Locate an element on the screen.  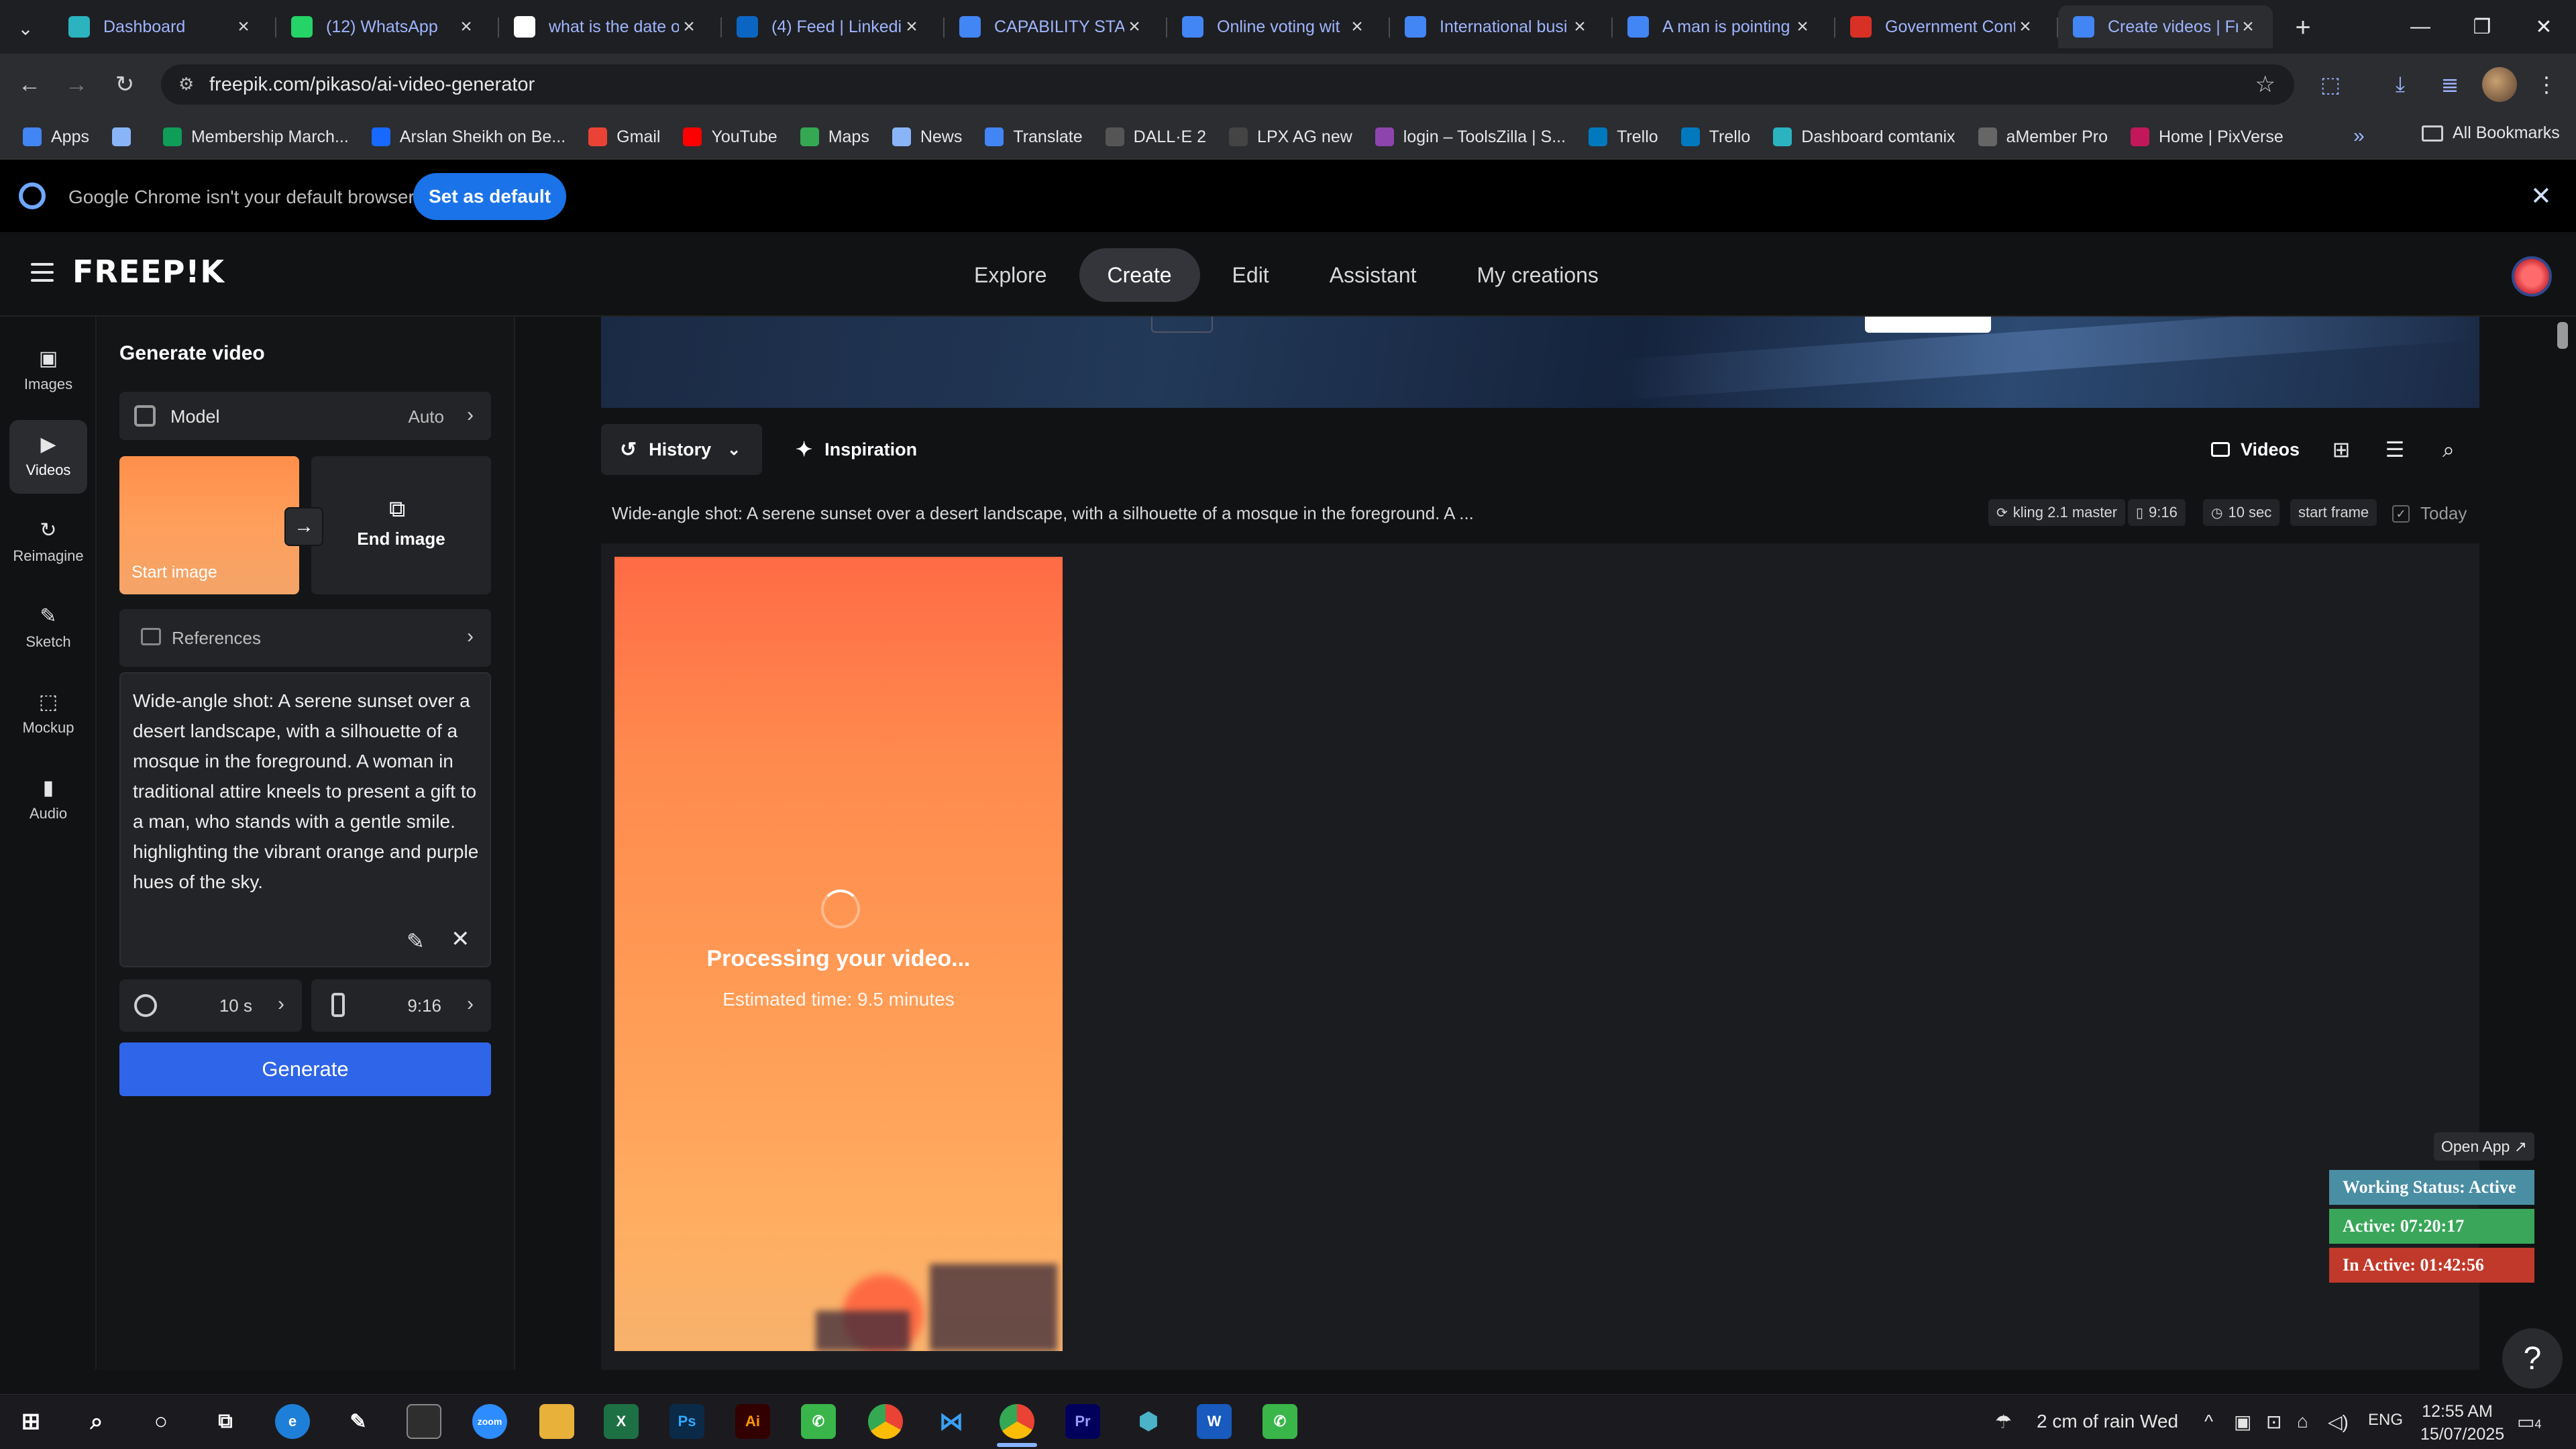
illustrator-icon: Ai is located at coordinates (752, 1421).